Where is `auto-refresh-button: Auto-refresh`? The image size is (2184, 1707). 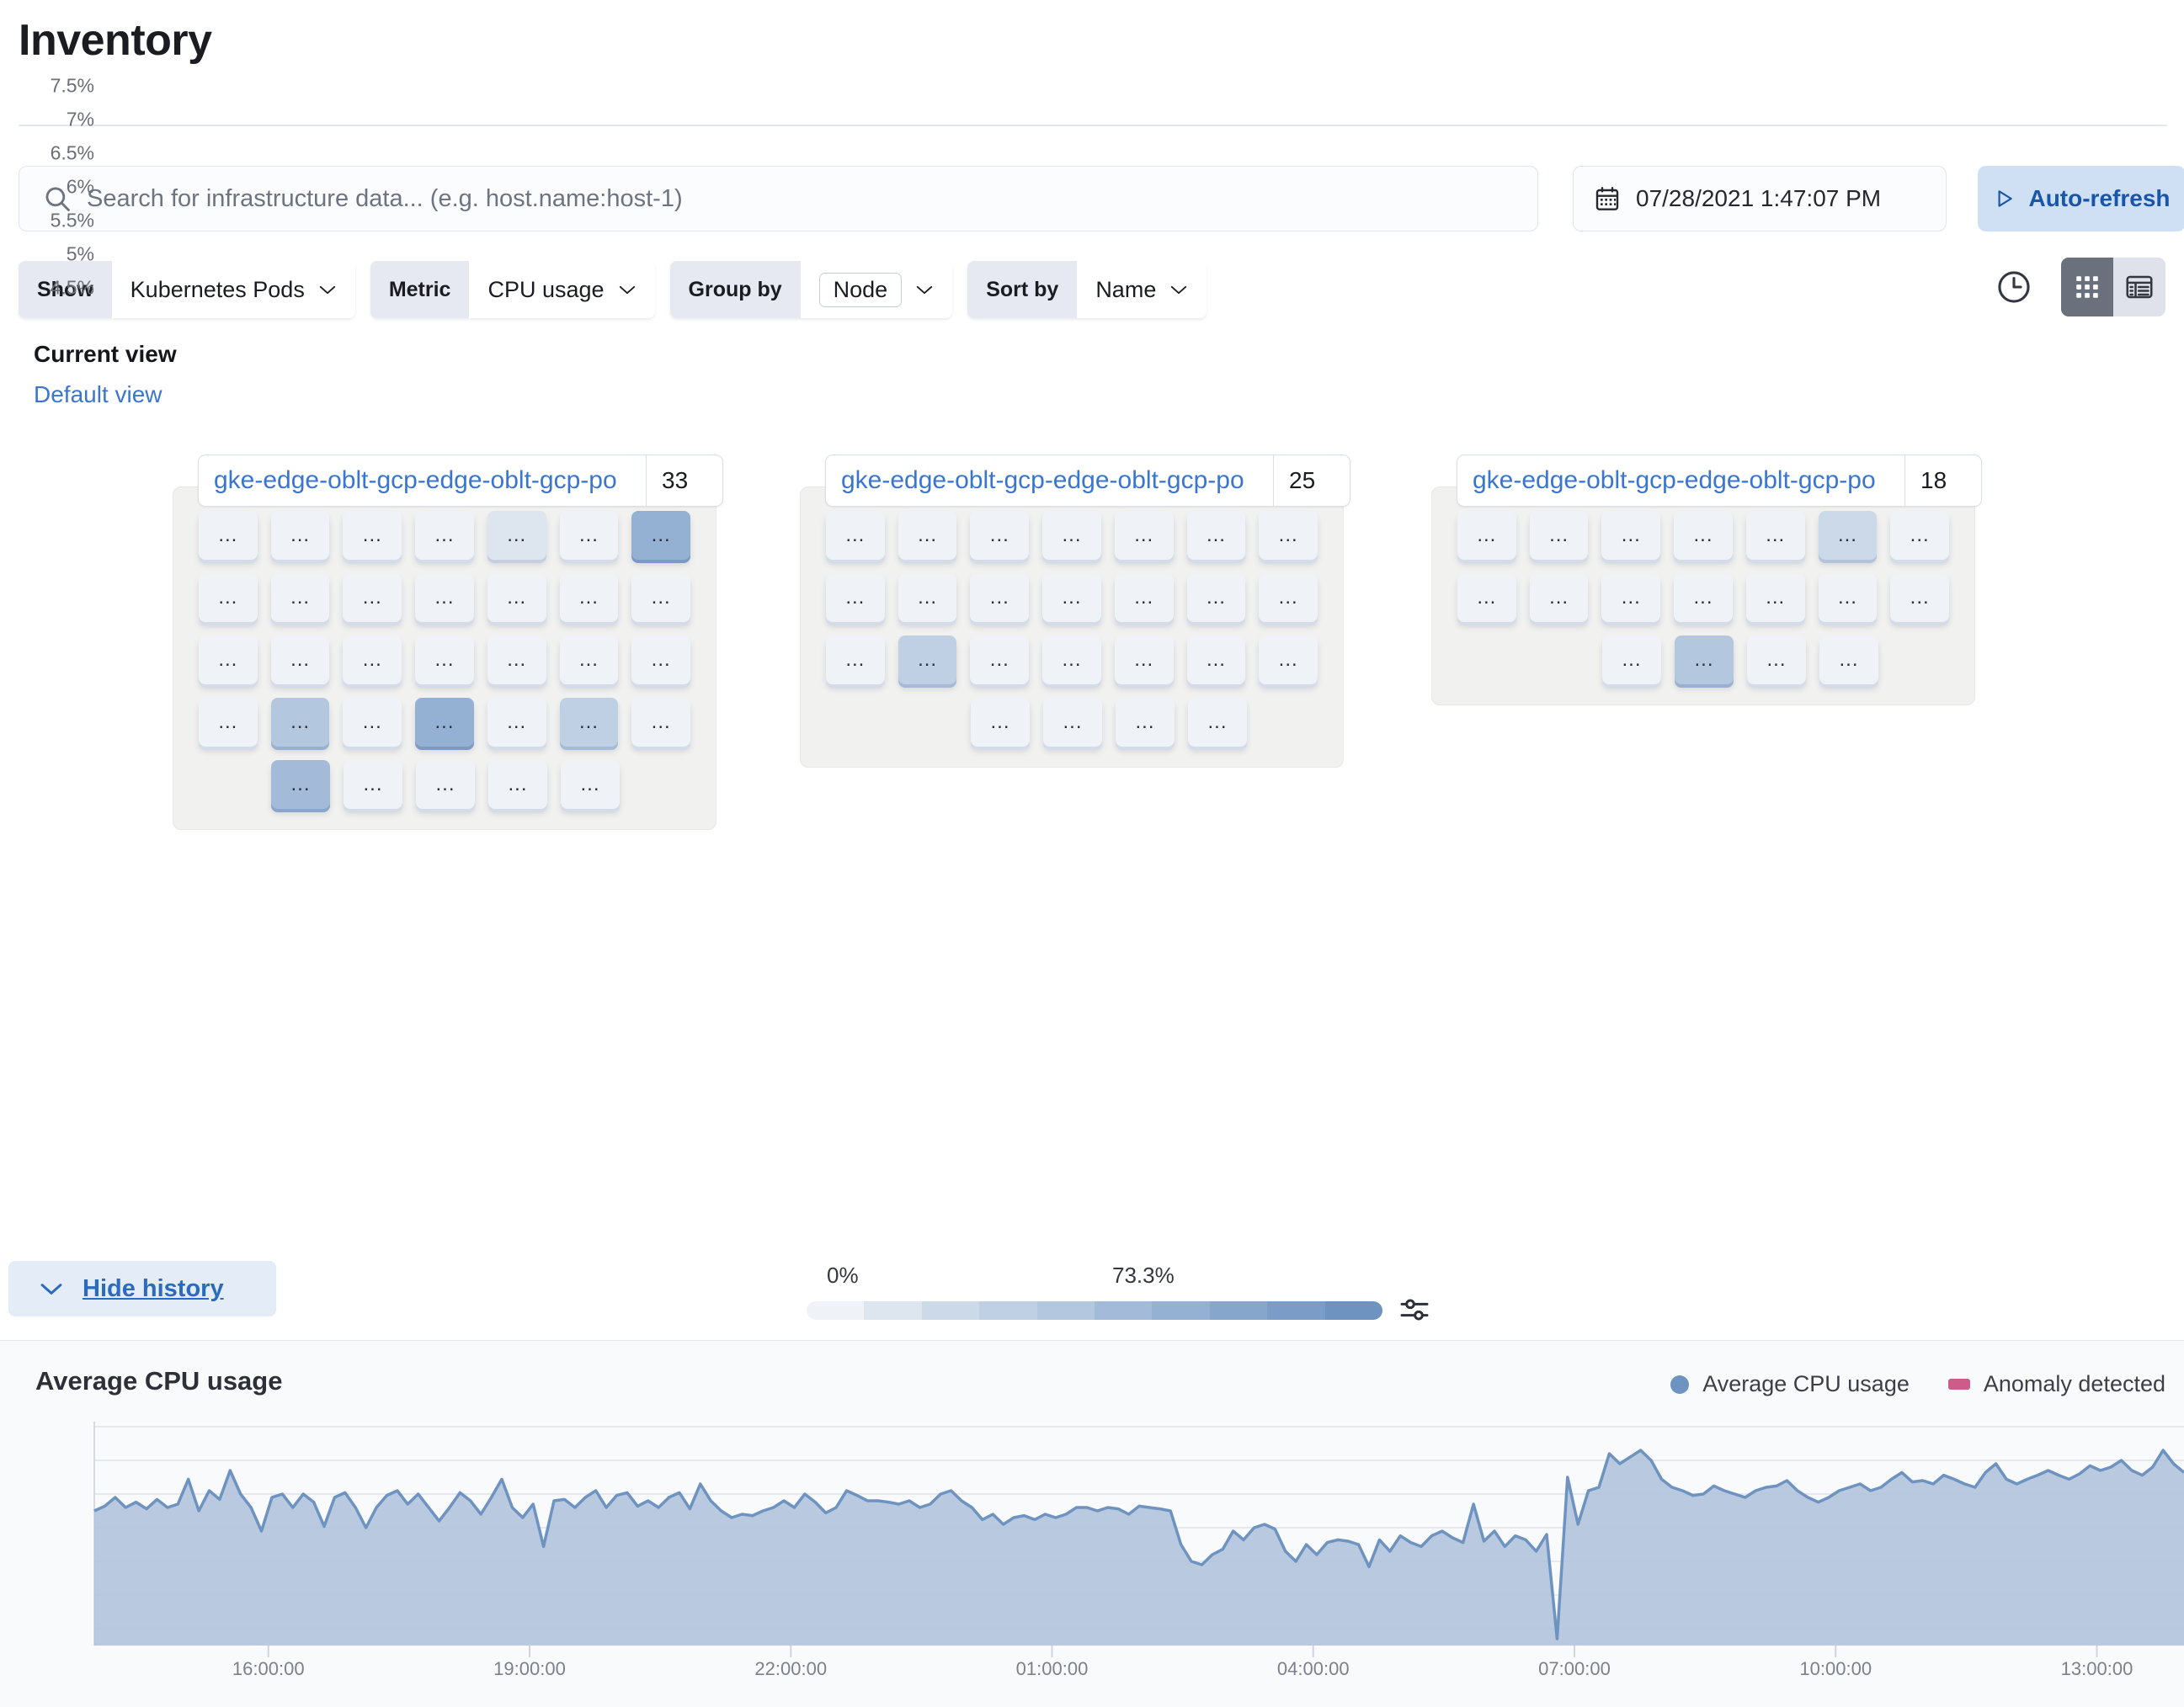 auto-refresh-button: Auto-refresh is located at coordinates (2081, 199).